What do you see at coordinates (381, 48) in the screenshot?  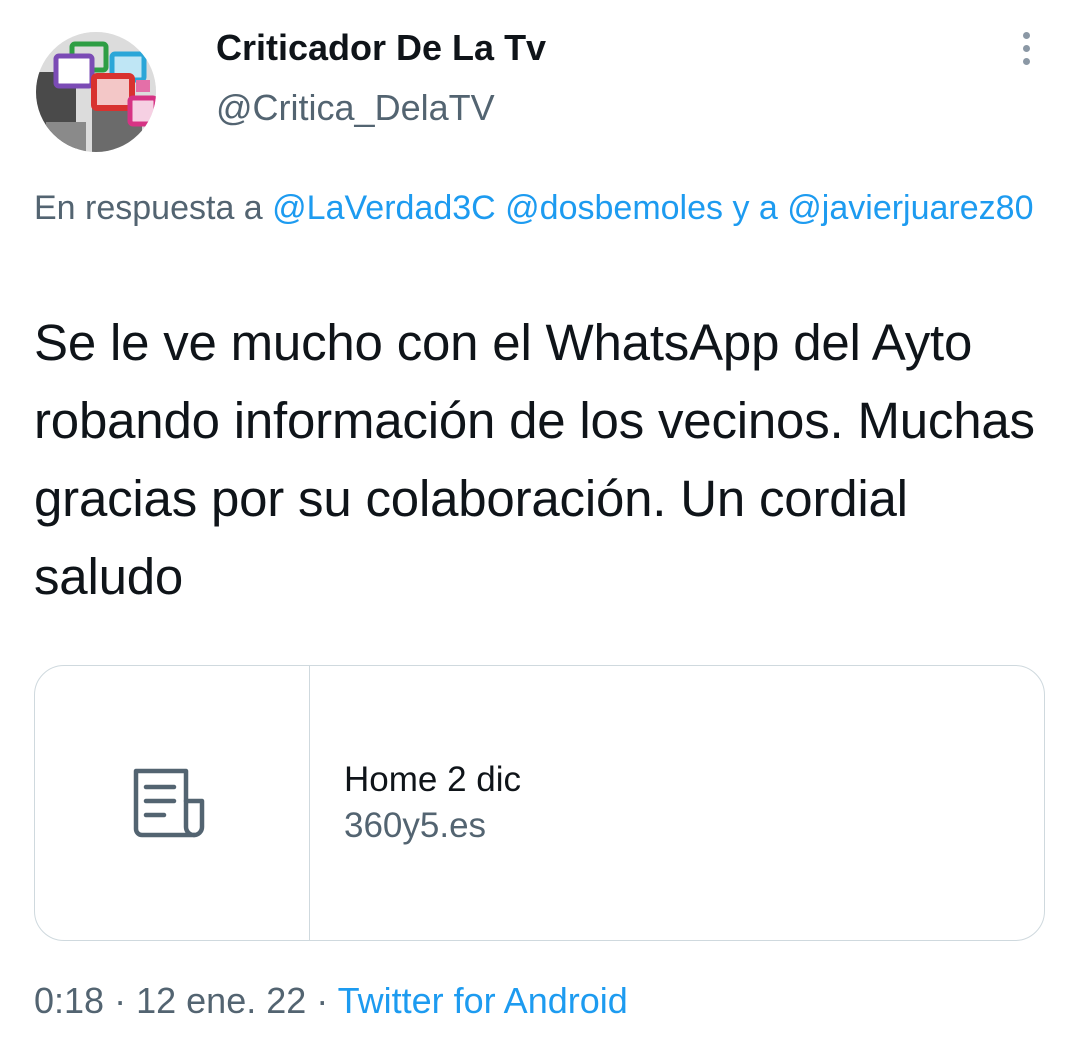 I see `display-name: Criticador De La Tv` at bounding box center [381, 48].